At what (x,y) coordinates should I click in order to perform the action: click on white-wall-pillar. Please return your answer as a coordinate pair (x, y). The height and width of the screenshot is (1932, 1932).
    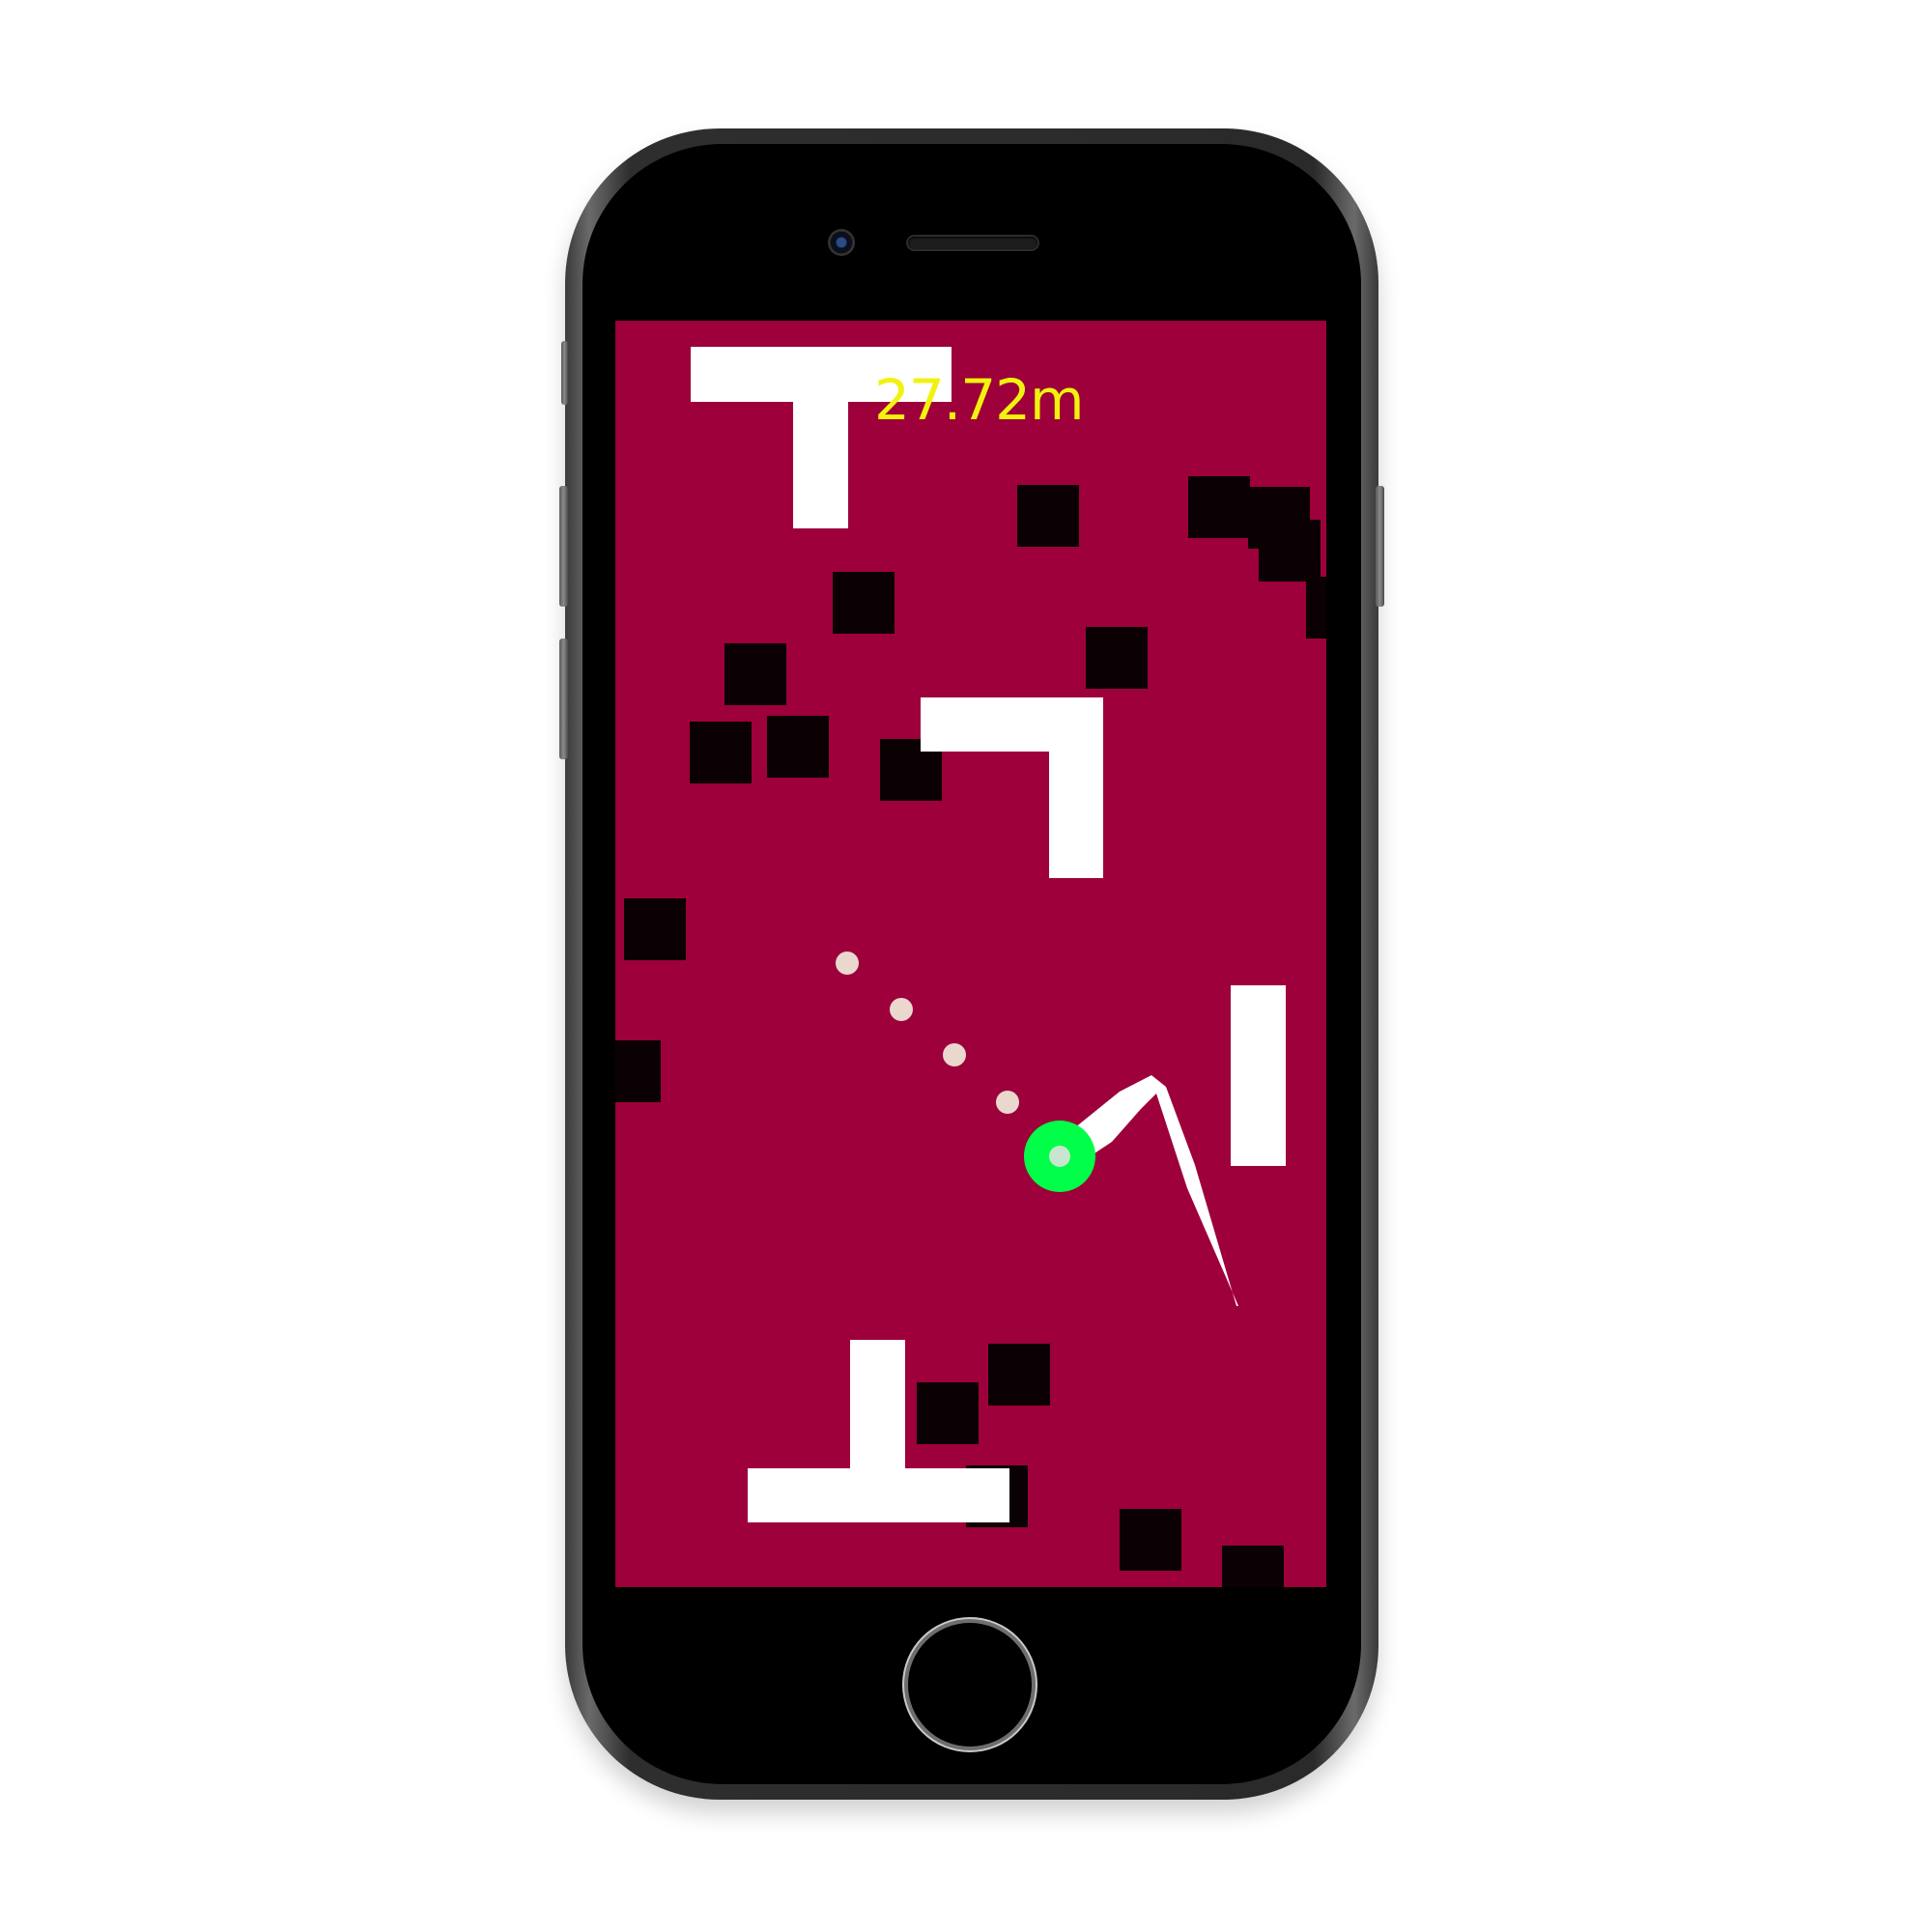
    Looking at the image, I should click on (1258, 1075).